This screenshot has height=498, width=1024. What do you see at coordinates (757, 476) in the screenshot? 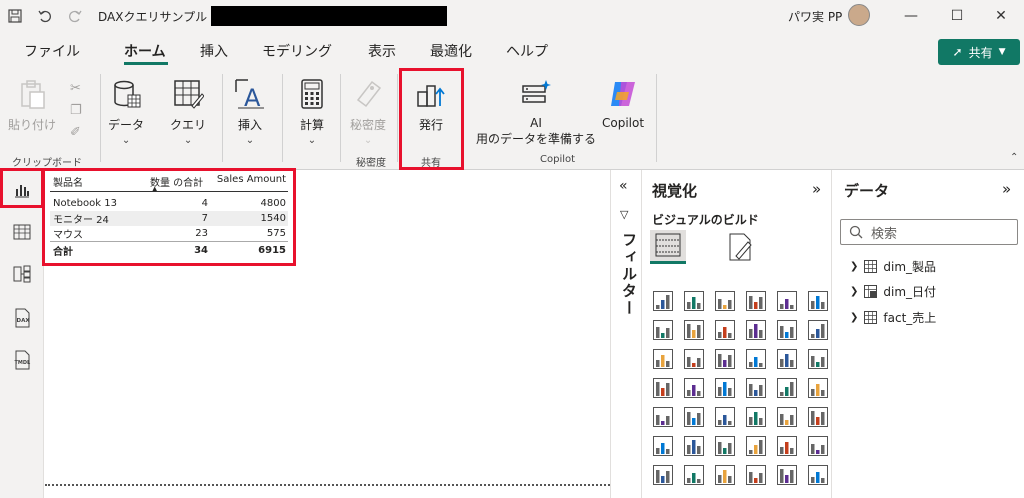
I see `metrics-icon` at bounding box center [757, 476].